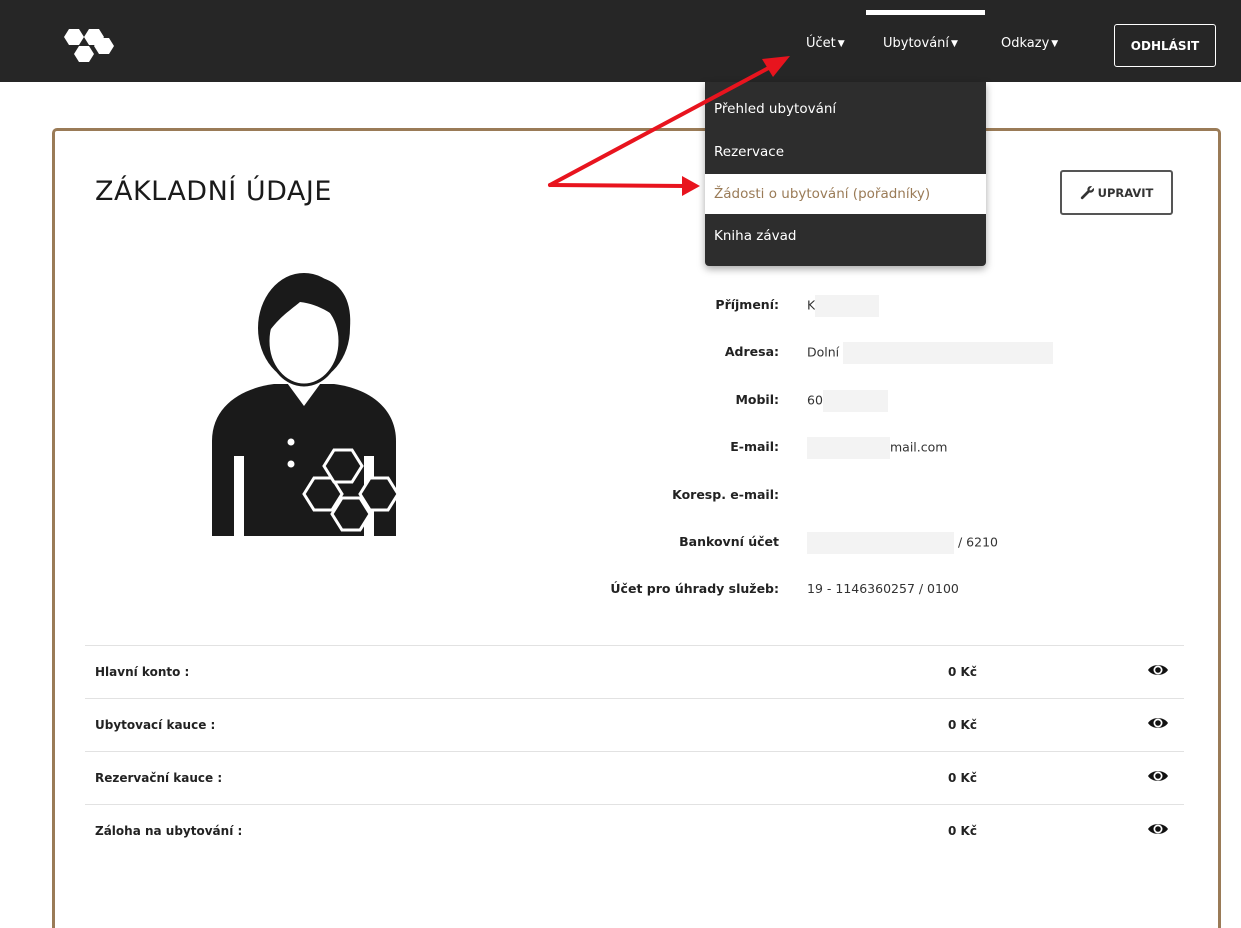 The height and width of the screenshot is (928, 1241). What do you see at coordinates (751, 351) in the screenshot?
I see `address-label: Adresa:` at bounding box center [751, 351].